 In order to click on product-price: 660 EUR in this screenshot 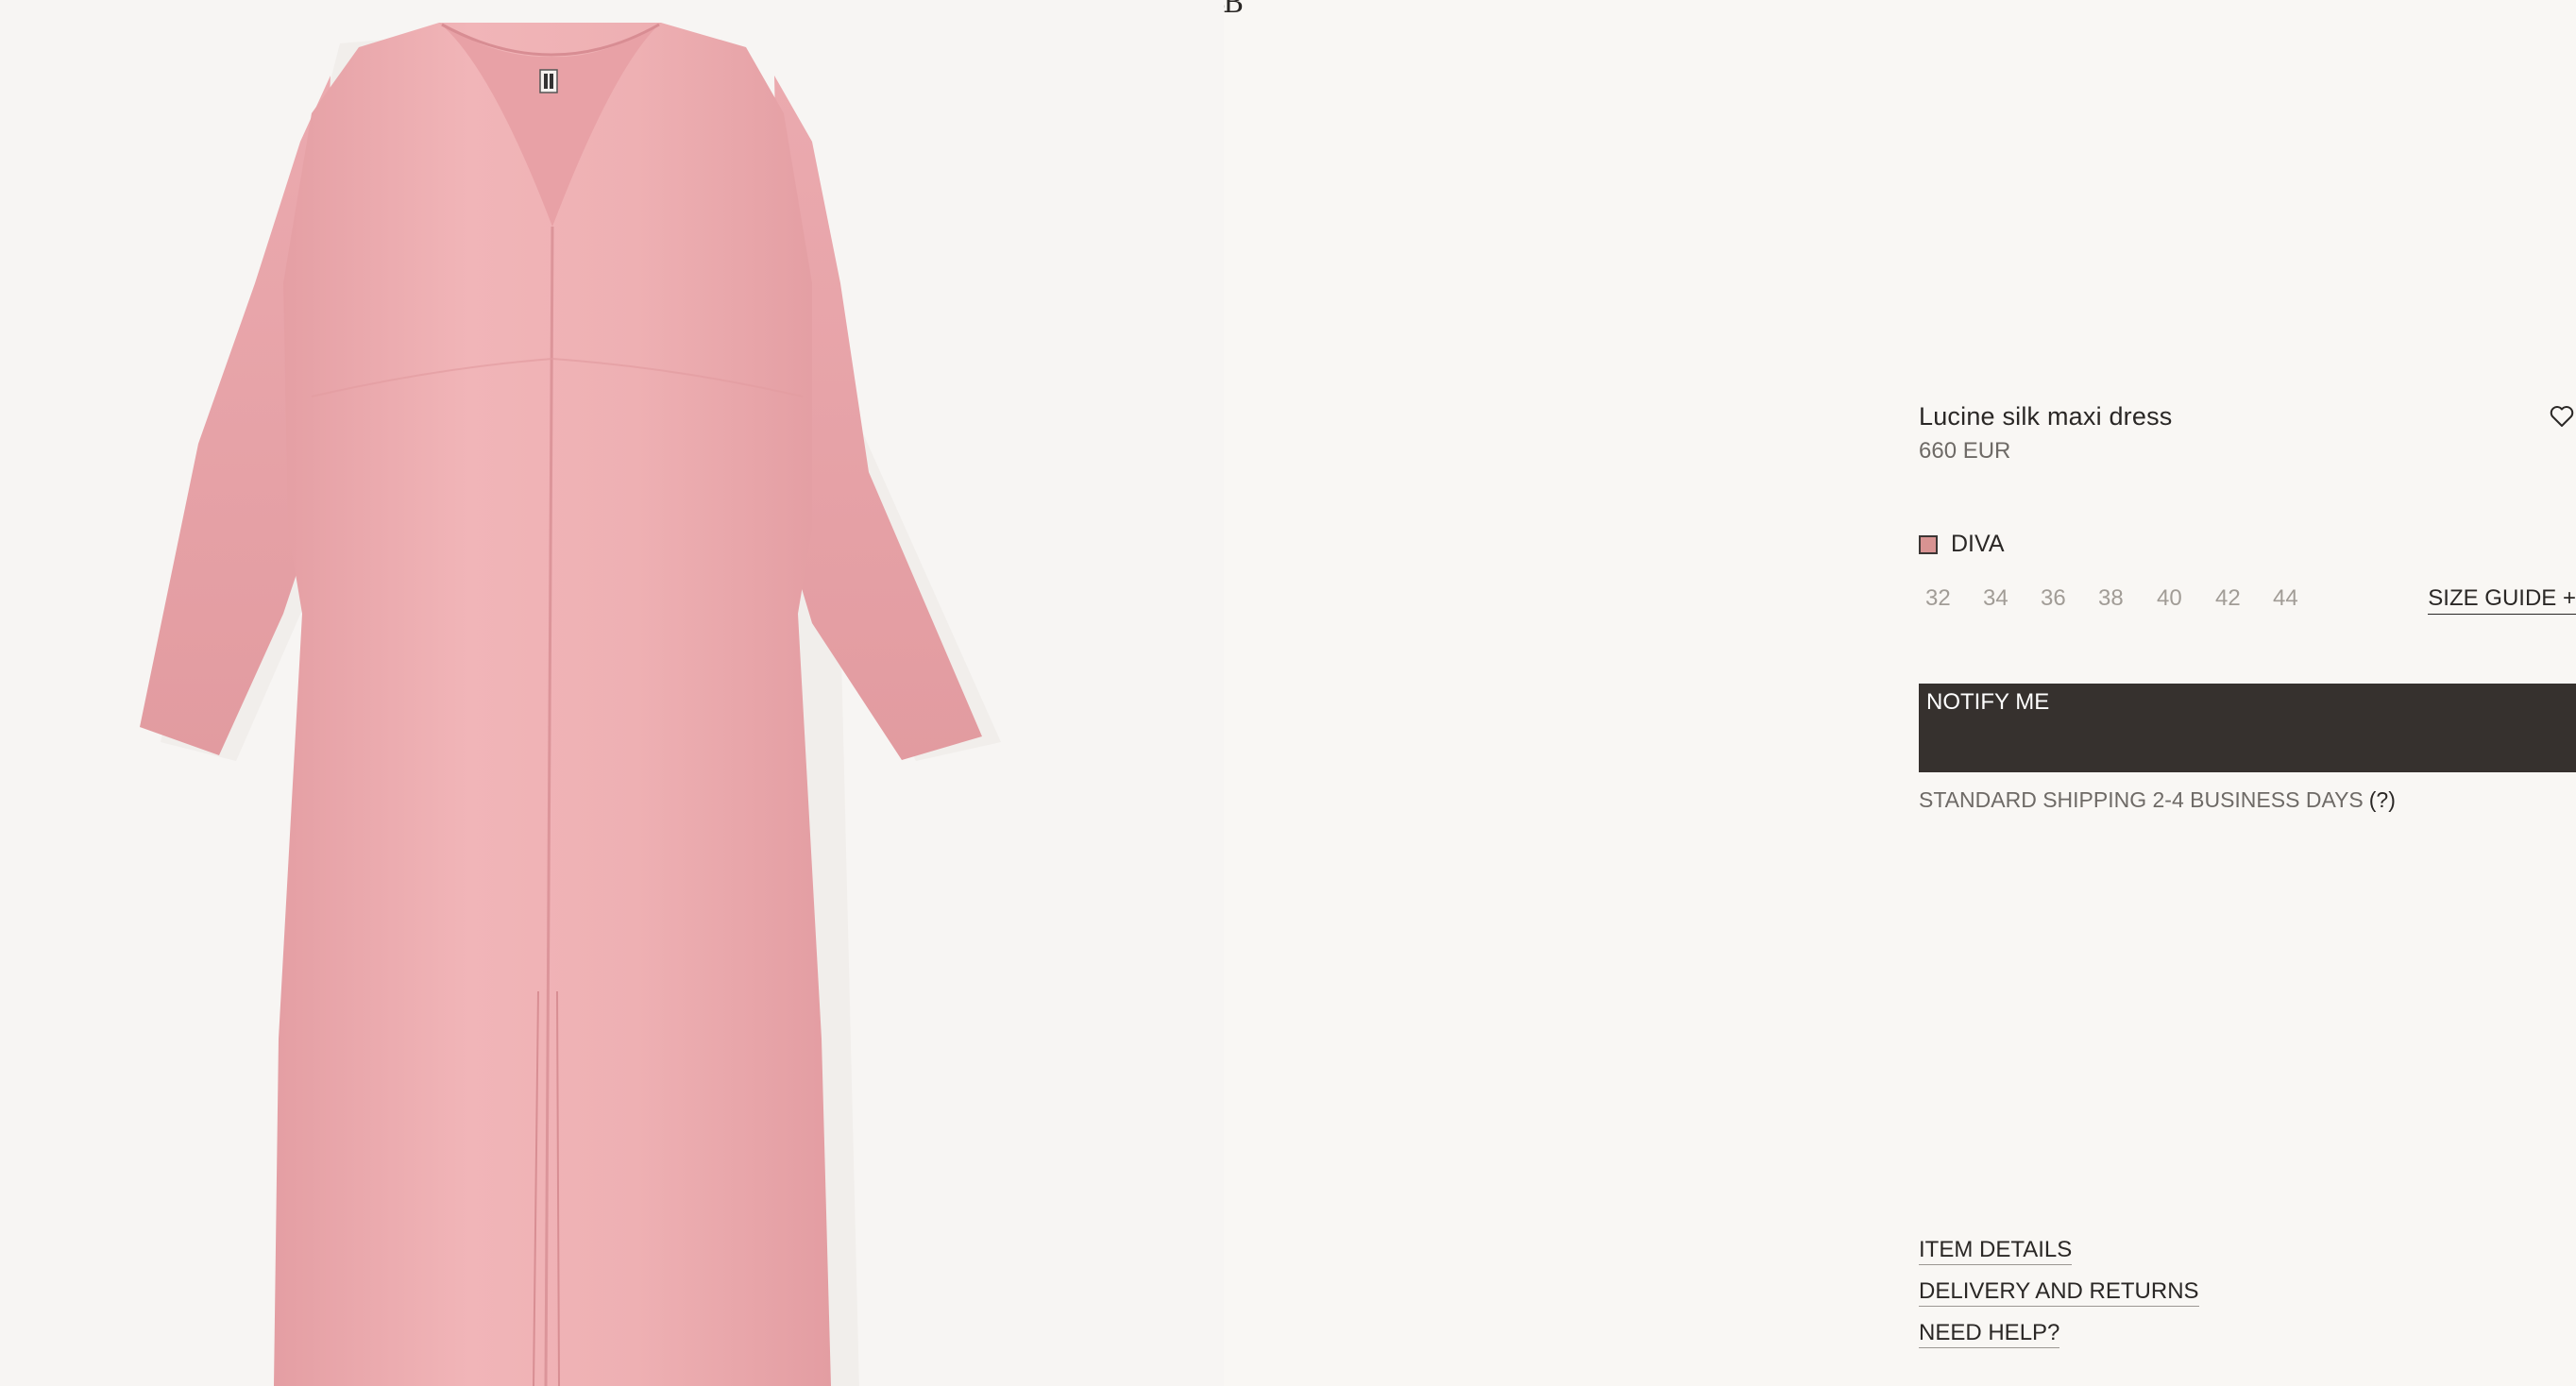, I will do `click(1965, 451)`.